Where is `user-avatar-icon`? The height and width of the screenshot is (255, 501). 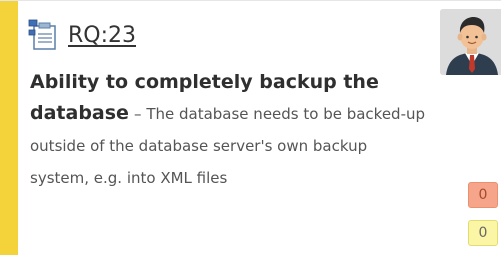 user-avatar-icon is located at coordinates (470, 42).